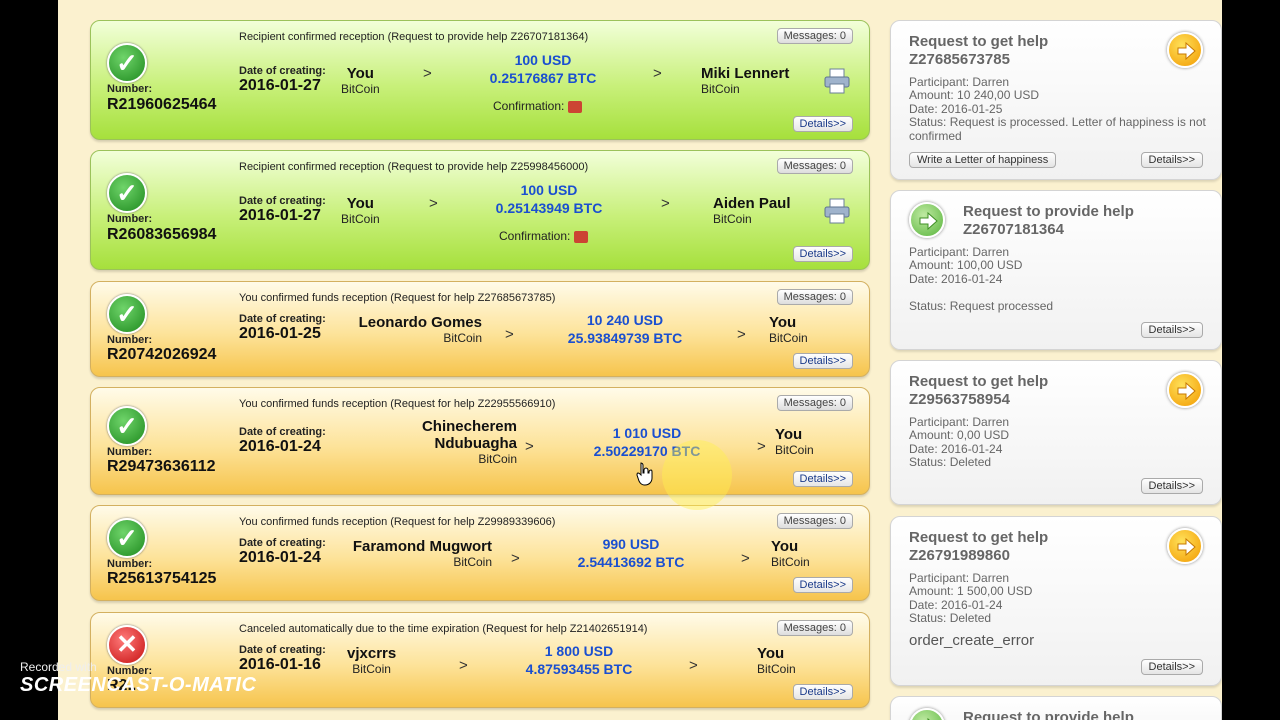 The width and height of the screenshot is (1280, 720). I want to click on sender: vjxcrrs BitCoin, so click(371, 660).